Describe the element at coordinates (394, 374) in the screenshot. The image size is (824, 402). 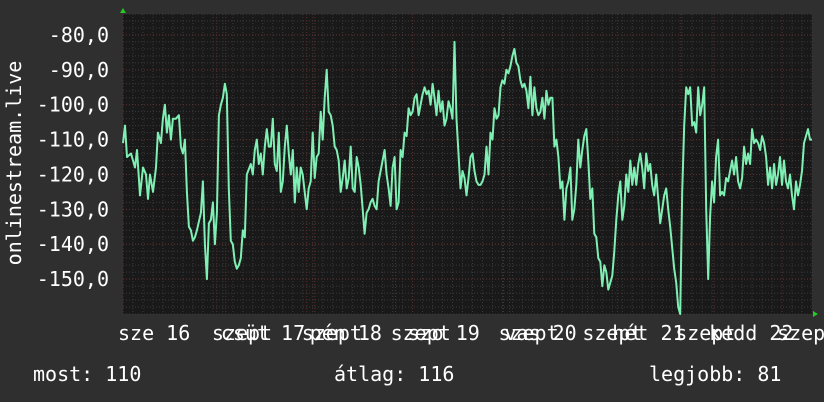
I see `footer-average: átlag: 116` at that location.